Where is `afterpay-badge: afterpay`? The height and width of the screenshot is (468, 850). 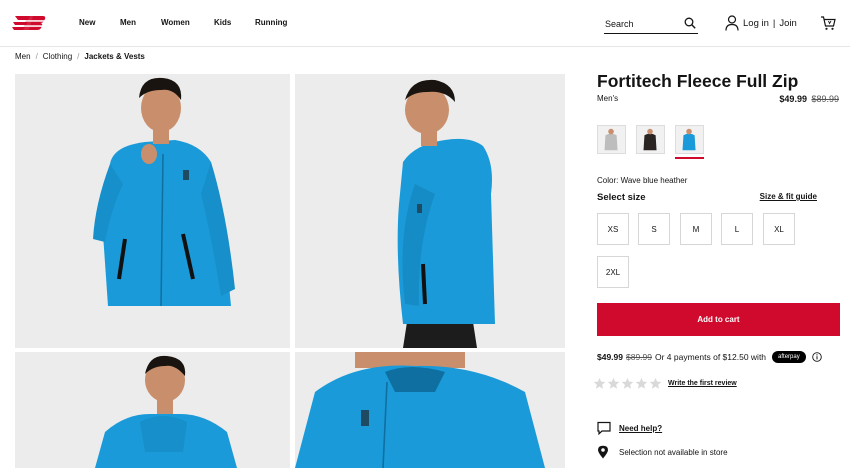 afterpay-badge: afterpay is located at coordinates (789, 357).